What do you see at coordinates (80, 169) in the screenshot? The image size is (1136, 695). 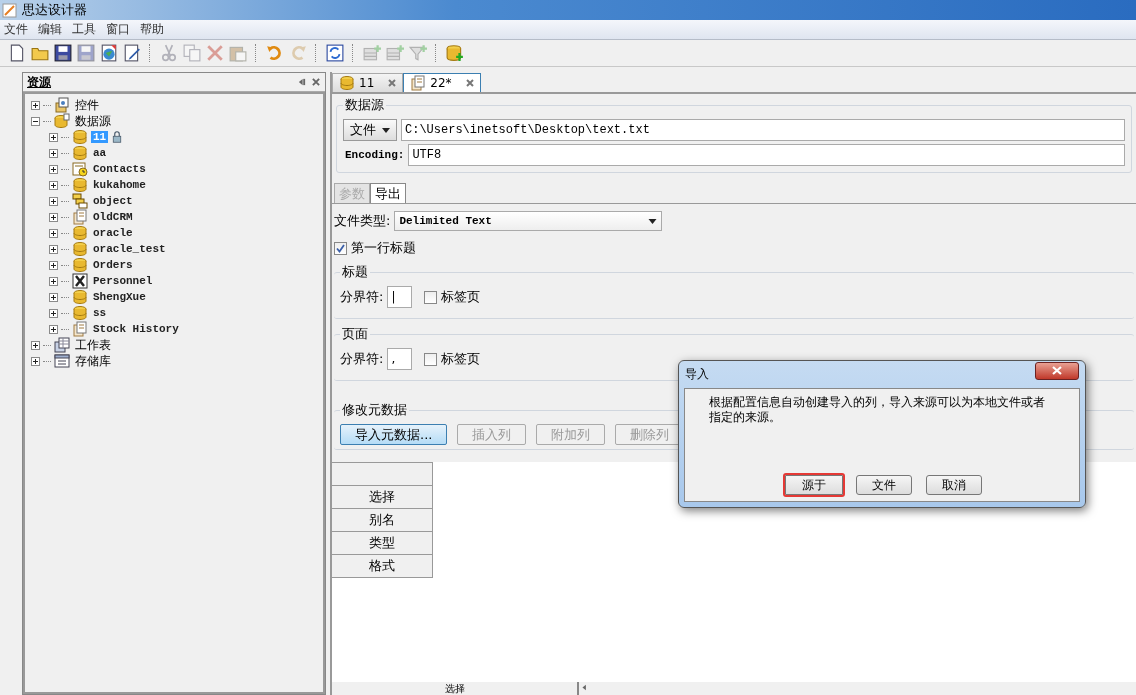 I see `calendar-clock-icon` at bounding box center [80, 169].